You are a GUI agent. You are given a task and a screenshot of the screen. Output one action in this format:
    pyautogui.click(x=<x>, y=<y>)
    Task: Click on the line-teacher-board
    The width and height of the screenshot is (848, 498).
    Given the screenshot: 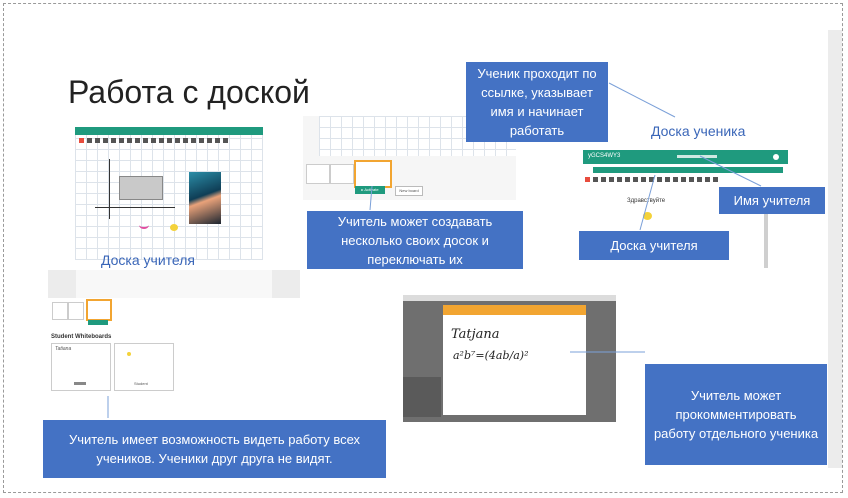 What is the action you would take?
    pyautogui.click(x=647, y=202)
    